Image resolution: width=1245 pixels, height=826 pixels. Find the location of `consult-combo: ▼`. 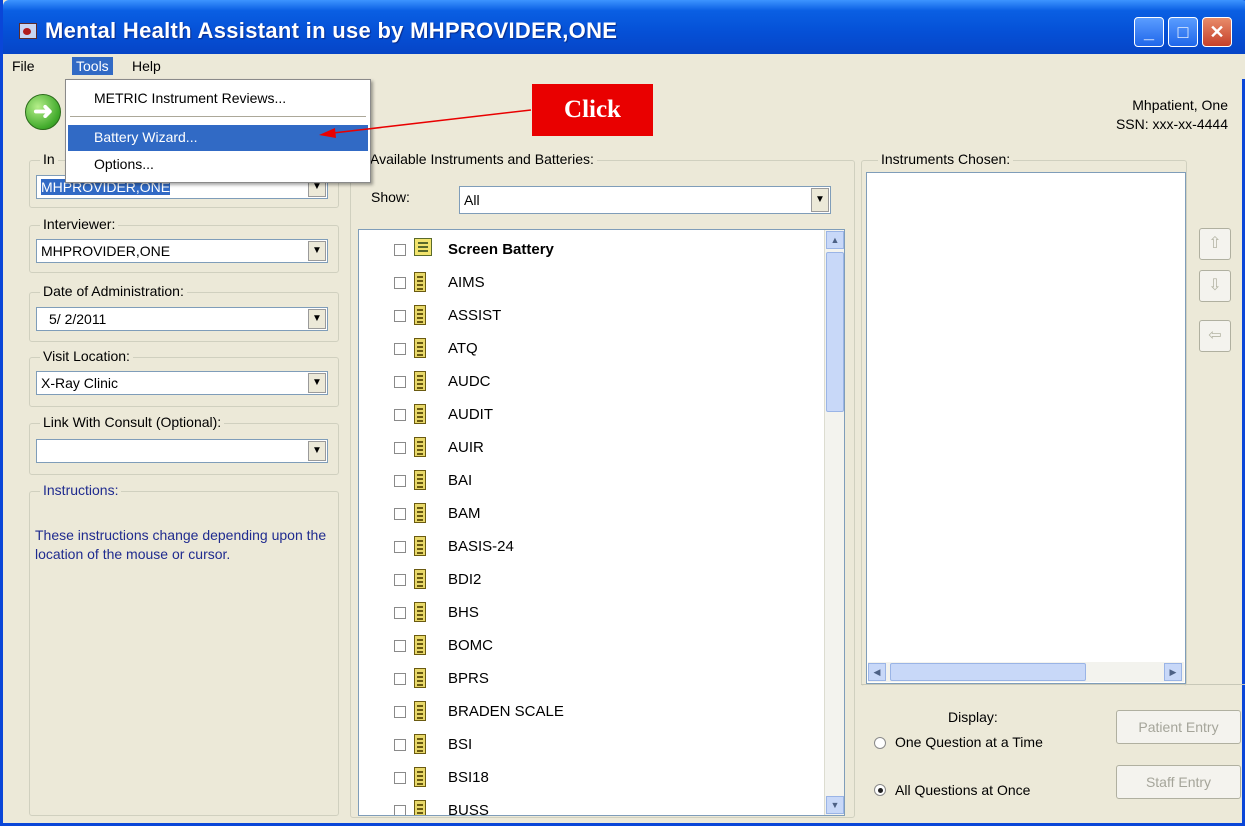

consult-combo: ▼ is located at coordinates (182, 451).